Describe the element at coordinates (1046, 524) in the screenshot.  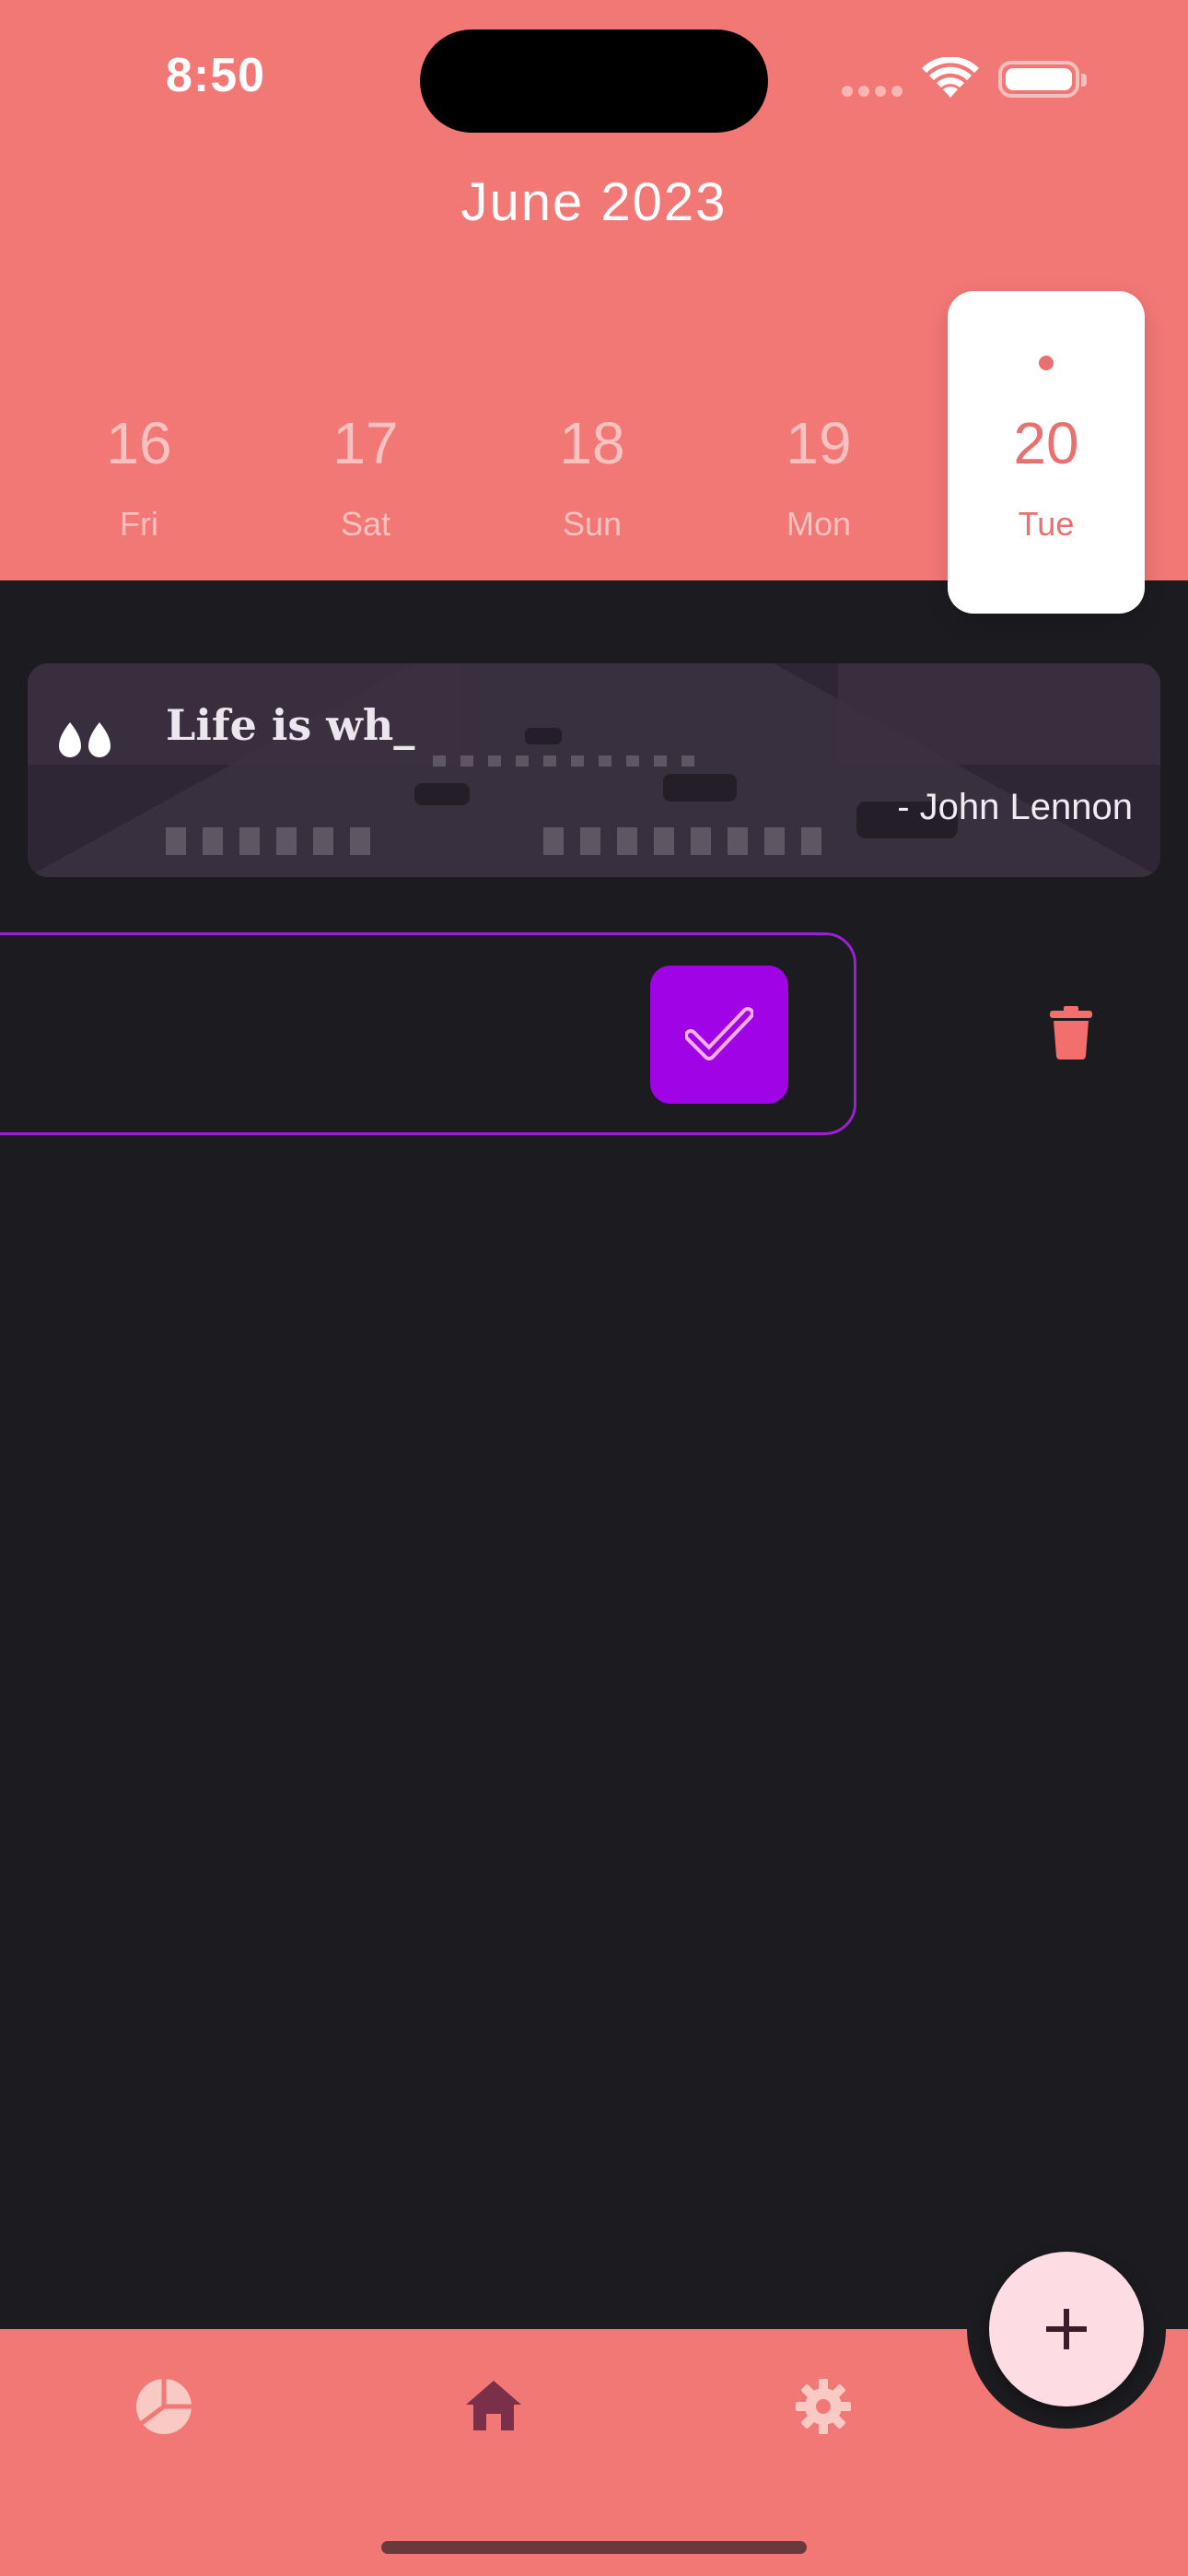
I see `day-weekday: Tue` at that location.